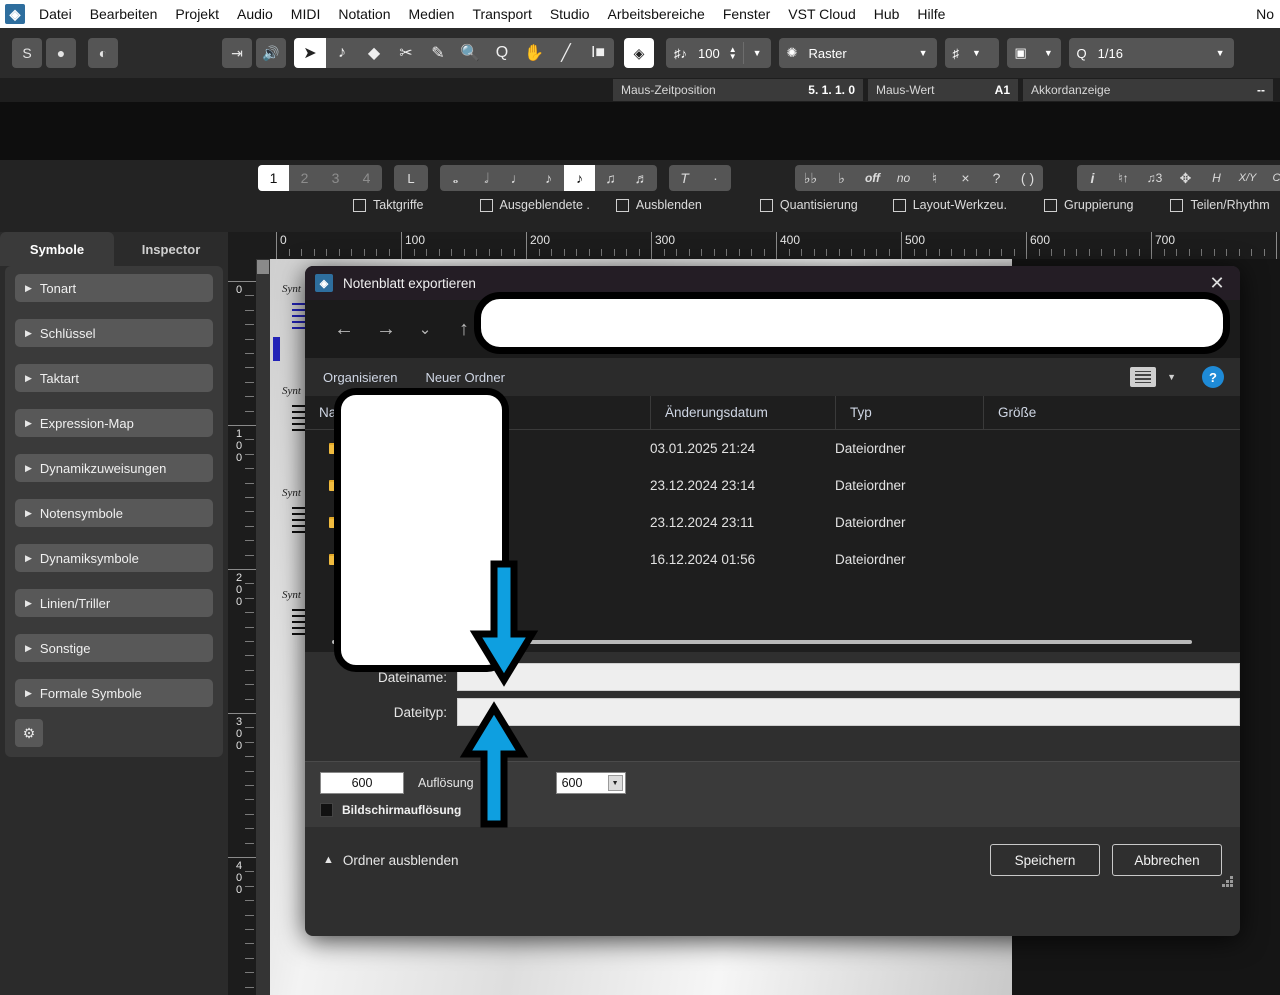 The height and width of the screenshot is (995, 1280). I want to click on sidebar-item-formale-symbole: ▶ Formale Symbole, so click(114, 693).